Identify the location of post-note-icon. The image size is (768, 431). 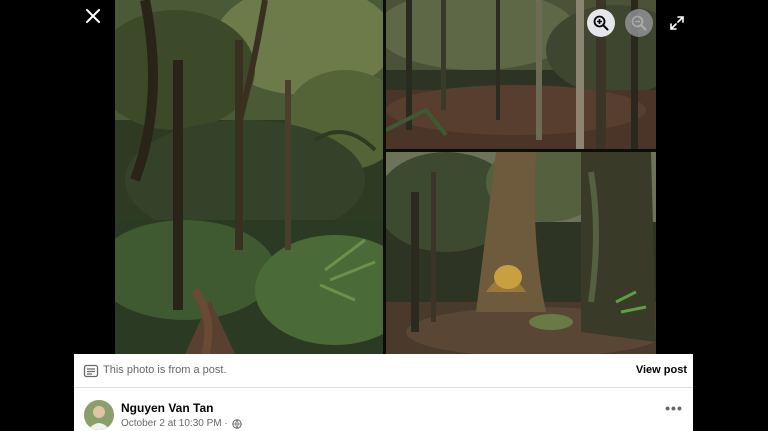
(91, 371).